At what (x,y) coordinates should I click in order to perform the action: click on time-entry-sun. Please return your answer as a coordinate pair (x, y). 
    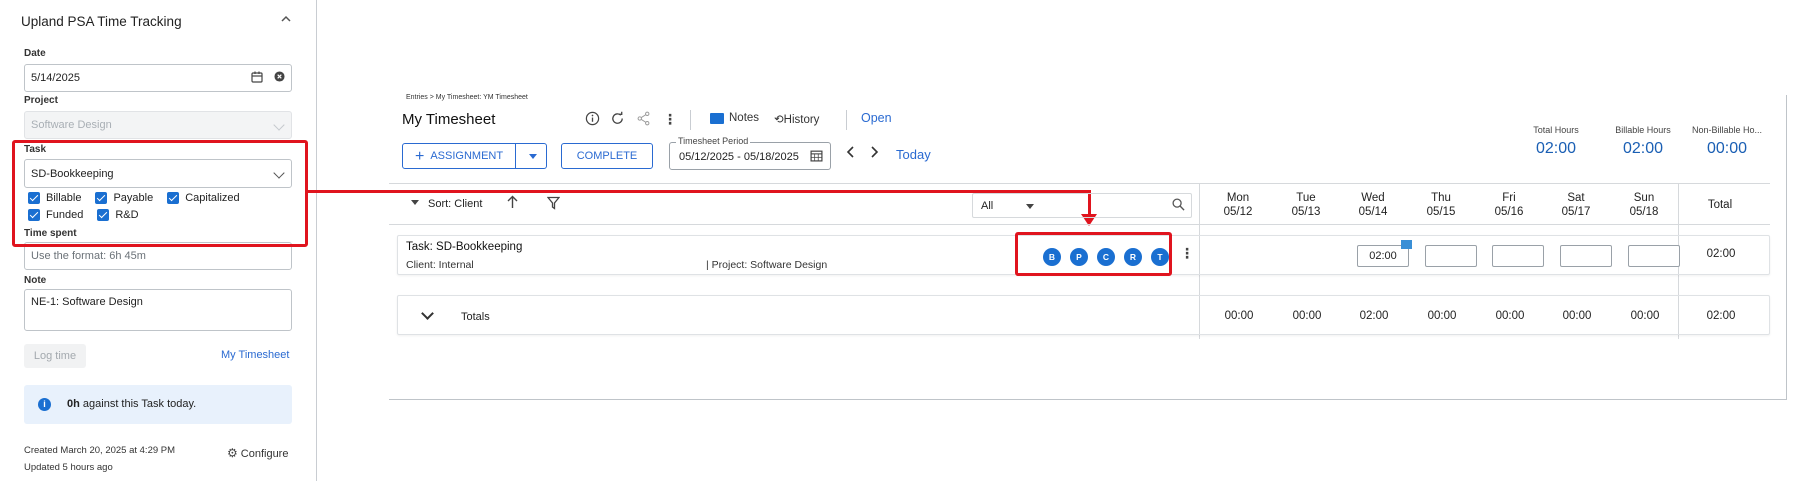
    Looking at the image, I should click on (1654, 256).